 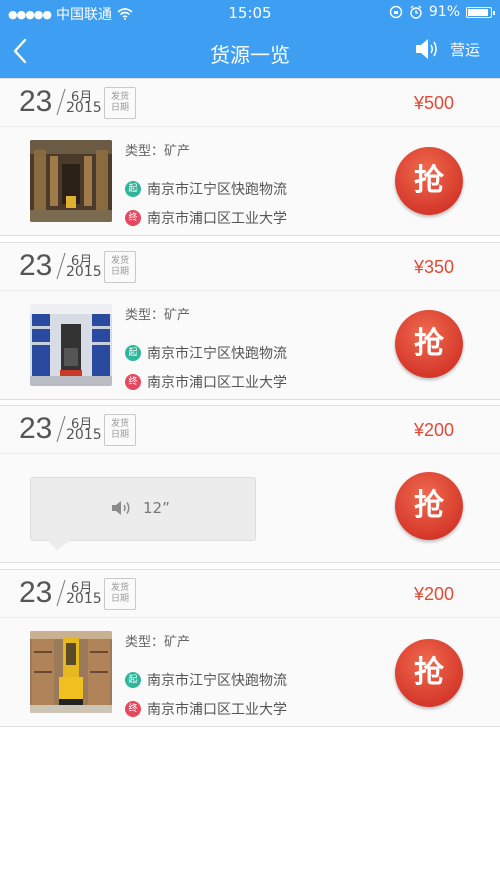 I want to click on voice-button: 营运, so click(x=447, y=49).